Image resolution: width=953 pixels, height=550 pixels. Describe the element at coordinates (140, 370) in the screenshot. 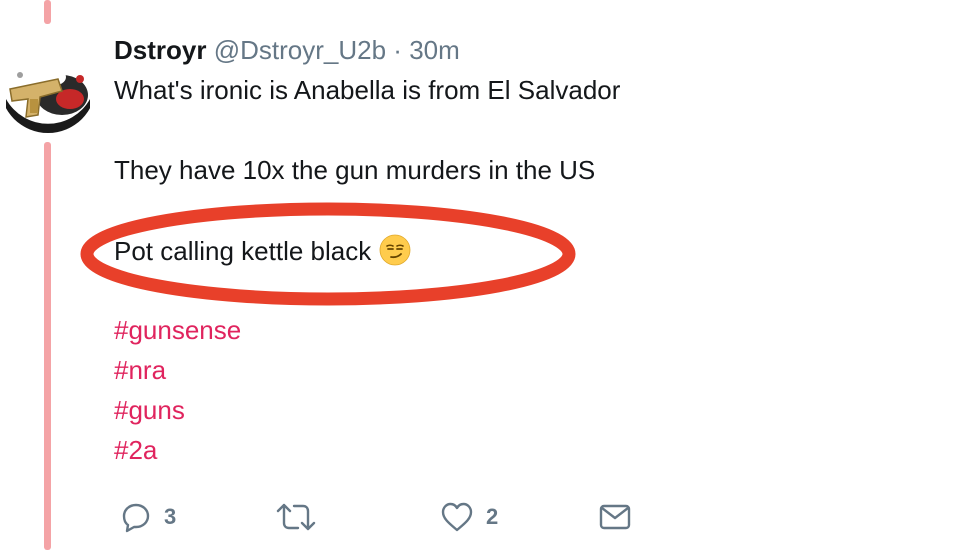

I see `hashtag-nra: #nra` at that location.